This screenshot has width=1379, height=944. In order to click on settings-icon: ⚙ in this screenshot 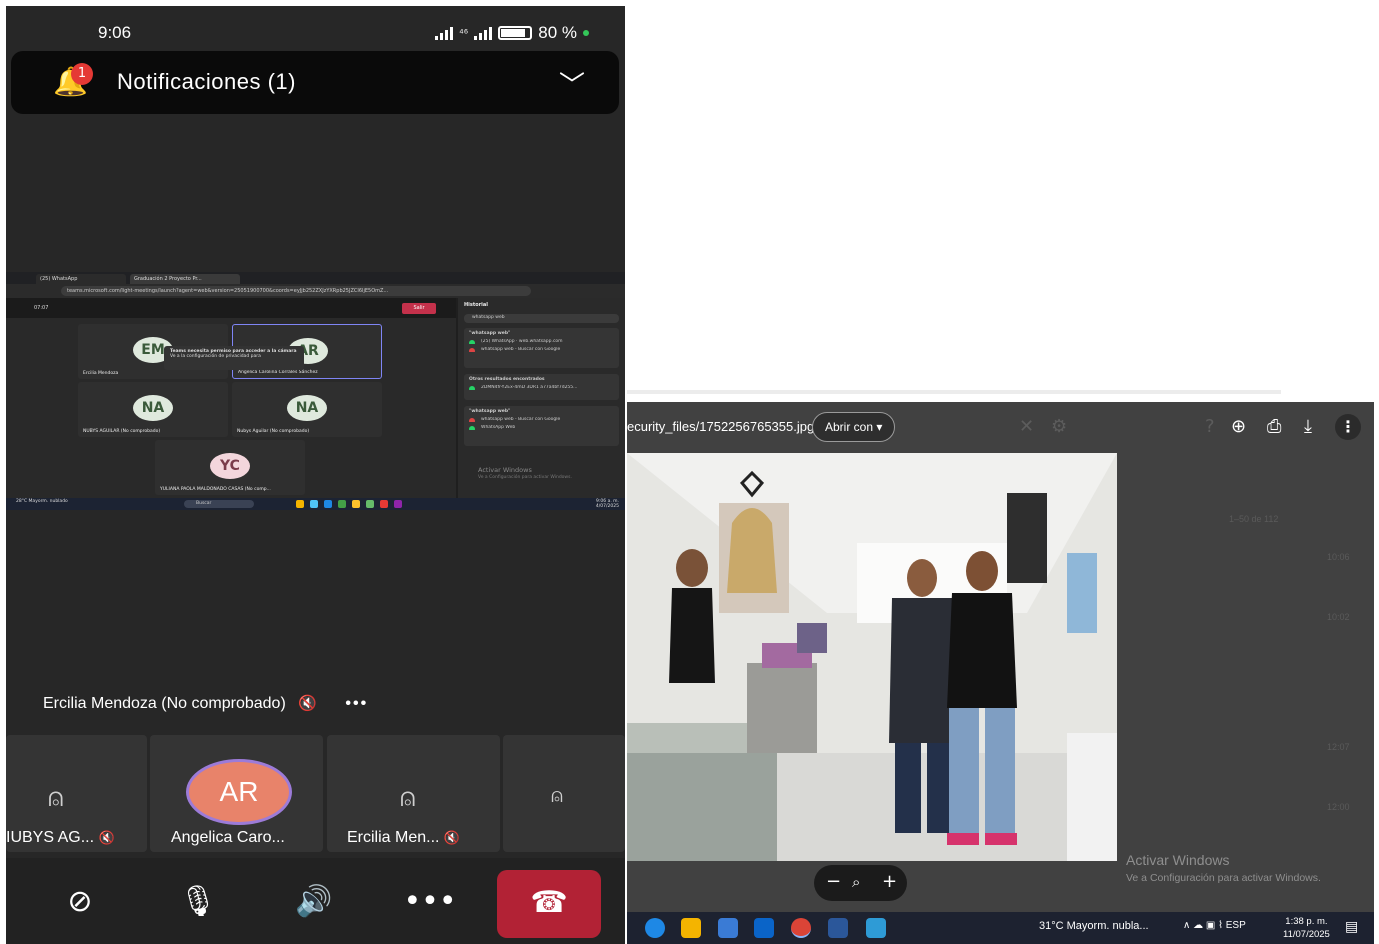, I will do `click(1059, 426)`.